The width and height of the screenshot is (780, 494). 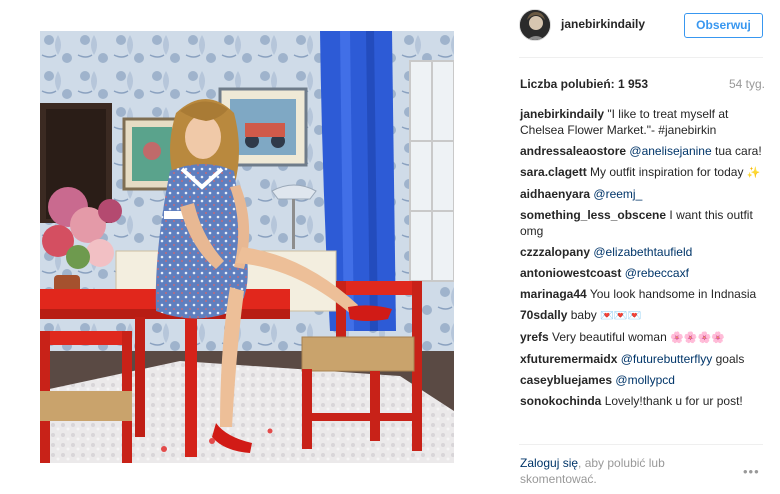 What do you see at coordinates (753, 172) in the screenshot?
I see `sparkles-icon: ✨` at bounding box center [753, 172].